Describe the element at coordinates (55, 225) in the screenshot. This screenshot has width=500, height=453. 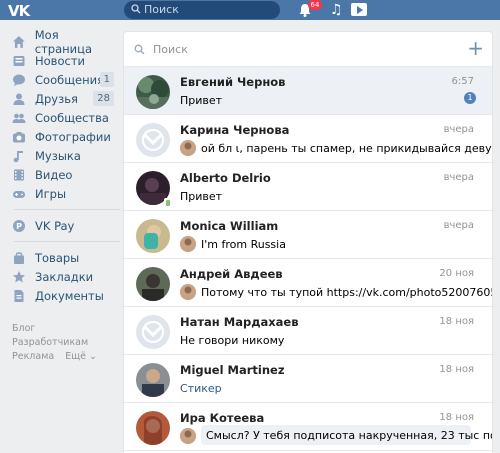
I see `sidebar-item-label: VK Pay` at that location.